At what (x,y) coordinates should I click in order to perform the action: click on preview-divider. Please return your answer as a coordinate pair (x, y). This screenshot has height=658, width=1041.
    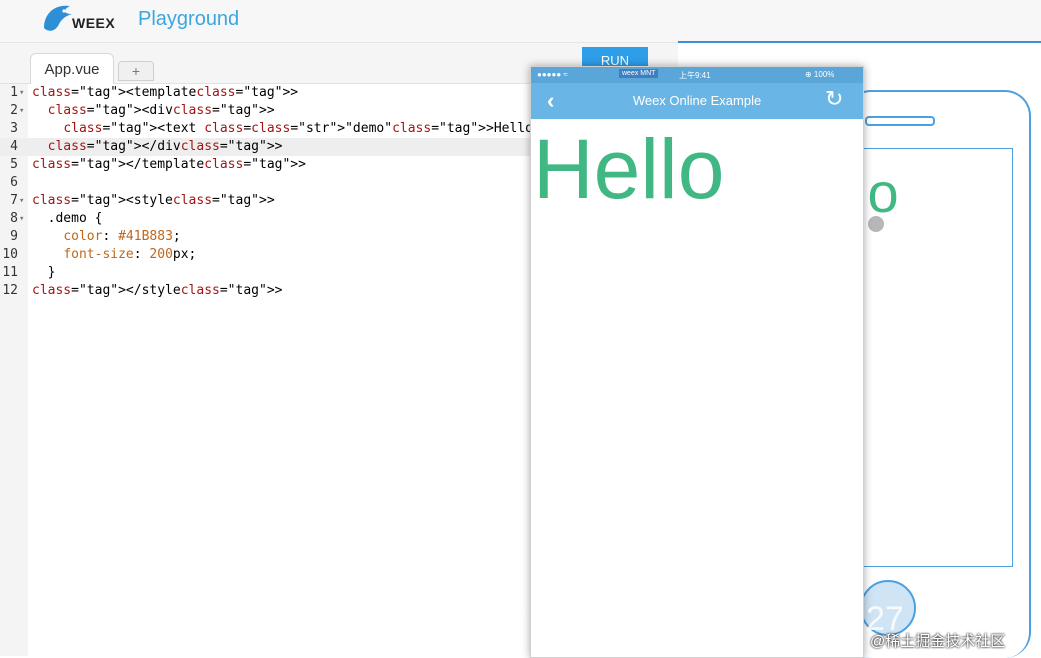
    Looking at the image, I should click on (859, 42).